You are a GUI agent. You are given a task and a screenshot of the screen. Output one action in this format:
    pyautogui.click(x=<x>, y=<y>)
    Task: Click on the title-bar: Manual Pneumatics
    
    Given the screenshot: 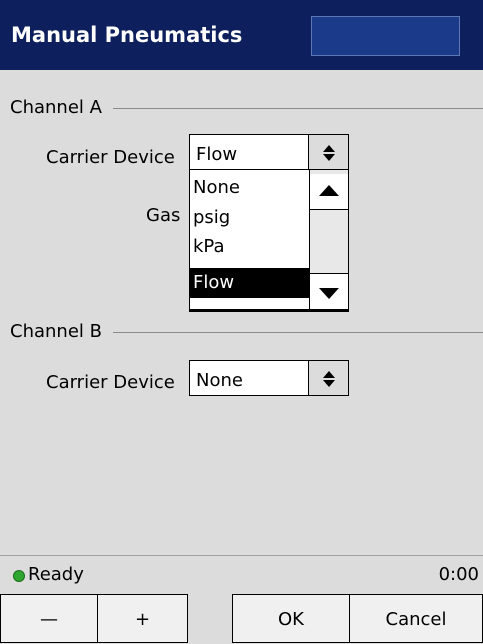 What is the action you would take?
    pyautogui.click(x=241, y=35)
    